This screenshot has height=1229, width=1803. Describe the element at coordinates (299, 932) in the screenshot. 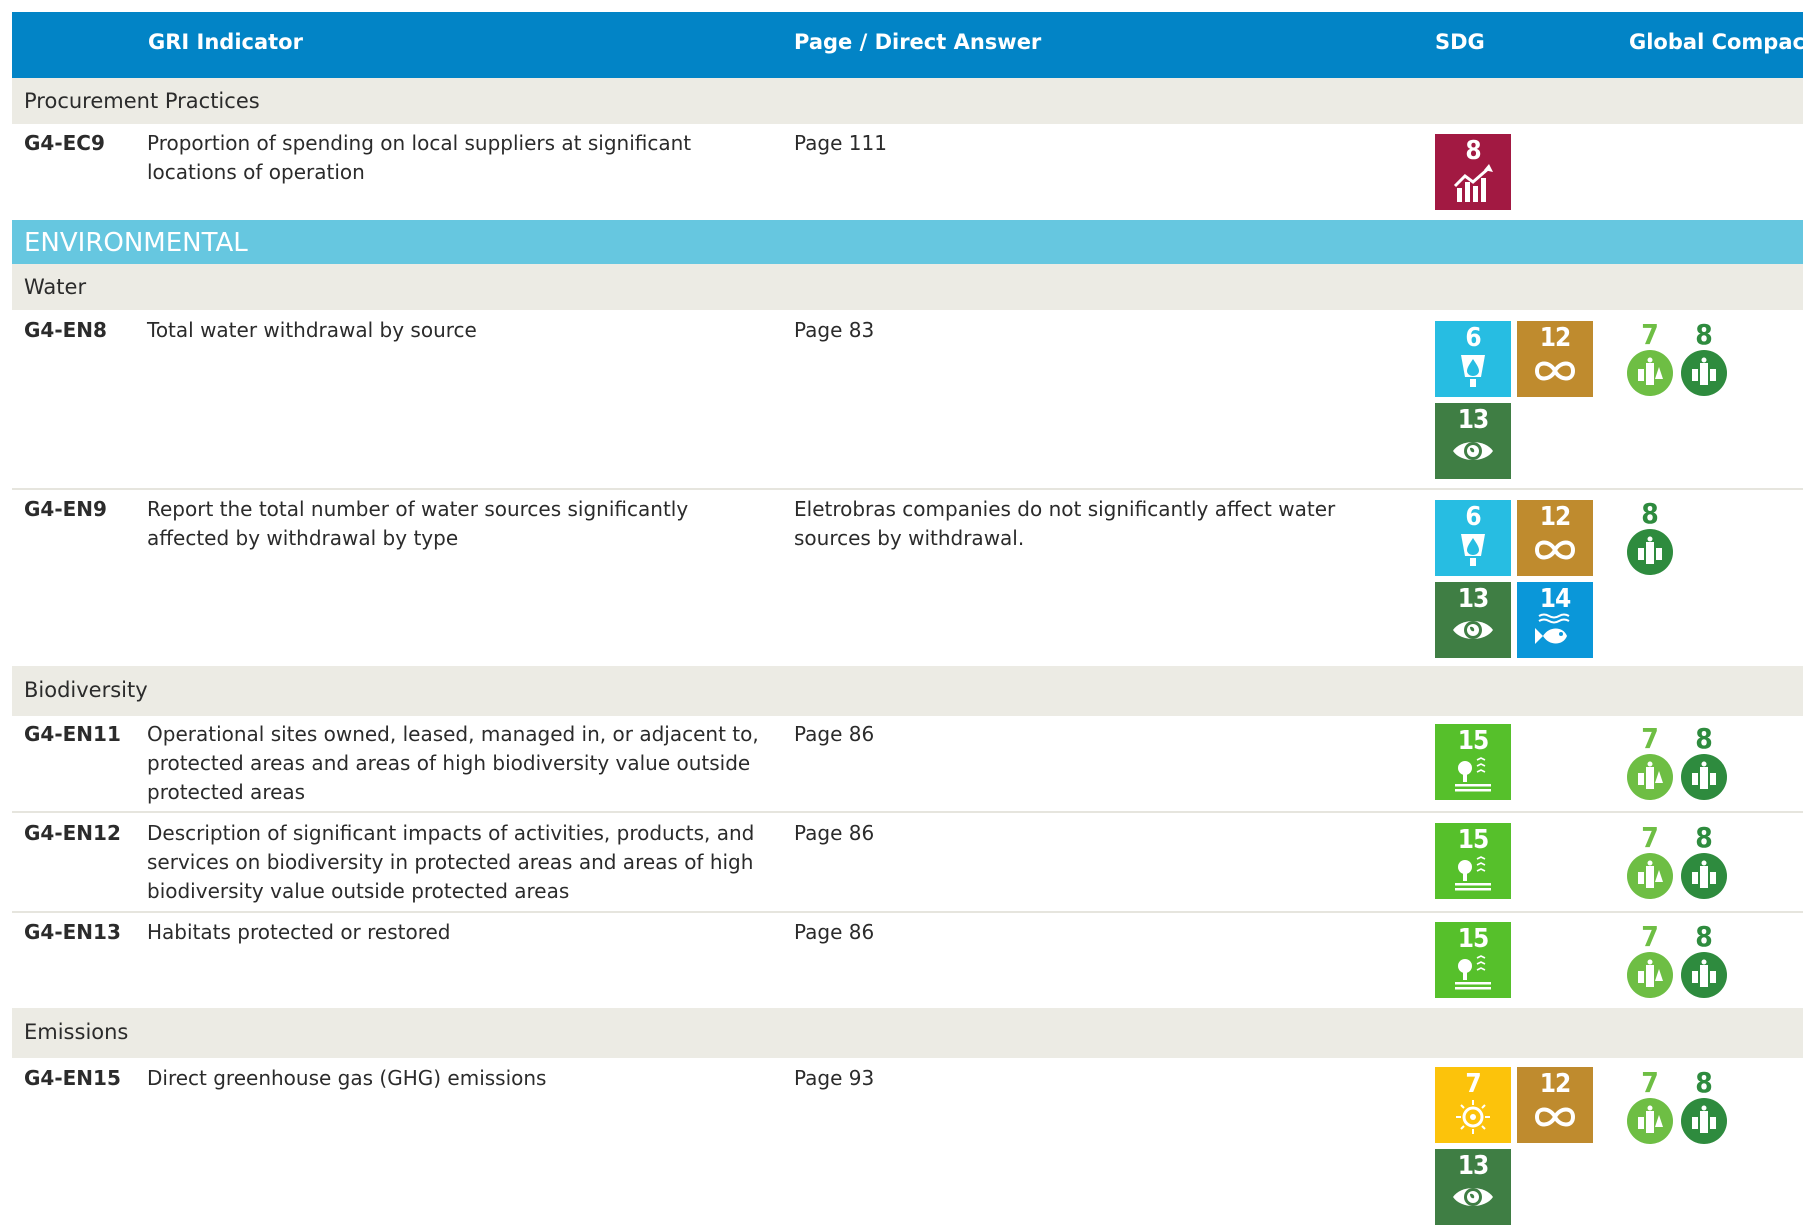

I see `indicator-description: Habitats protected or restored` at that location.